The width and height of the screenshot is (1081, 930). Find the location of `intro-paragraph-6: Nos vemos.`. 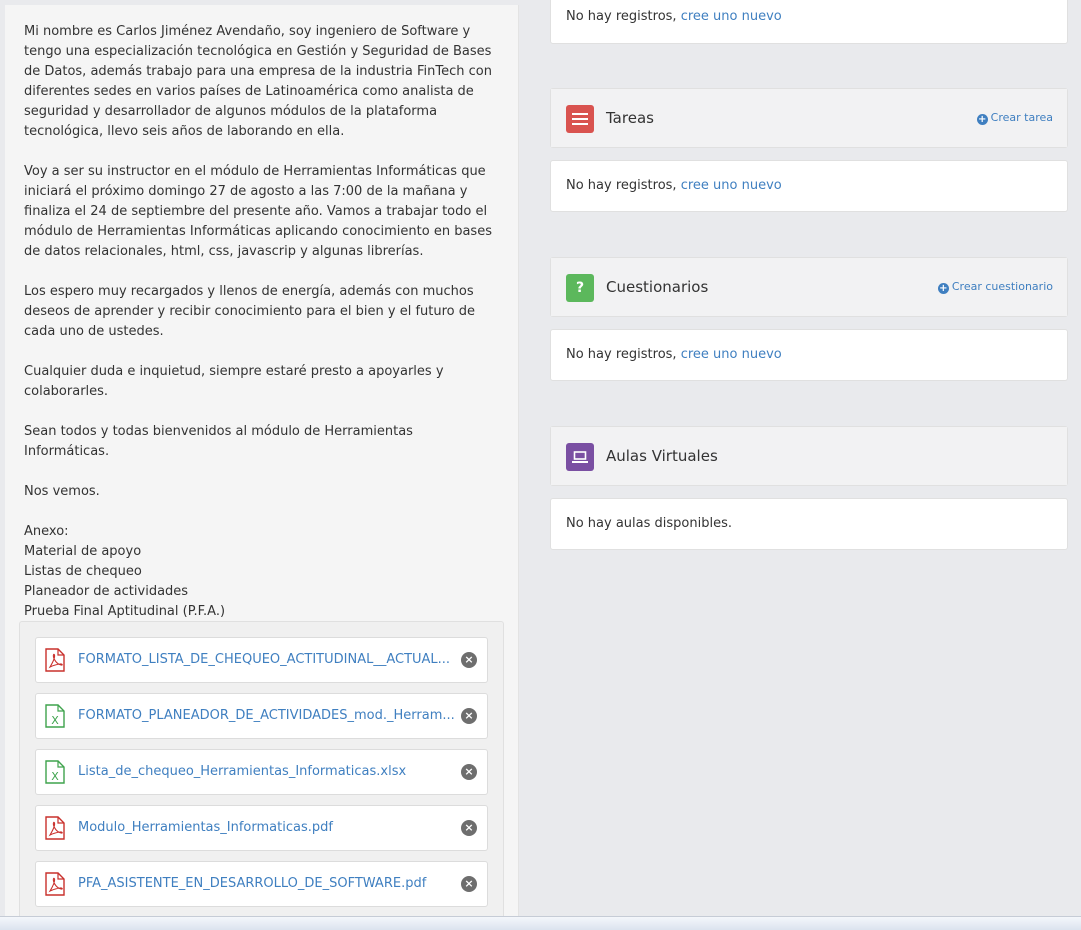

intro-paragraph-6: Nos vemos. is located at coordinates (62, 491).